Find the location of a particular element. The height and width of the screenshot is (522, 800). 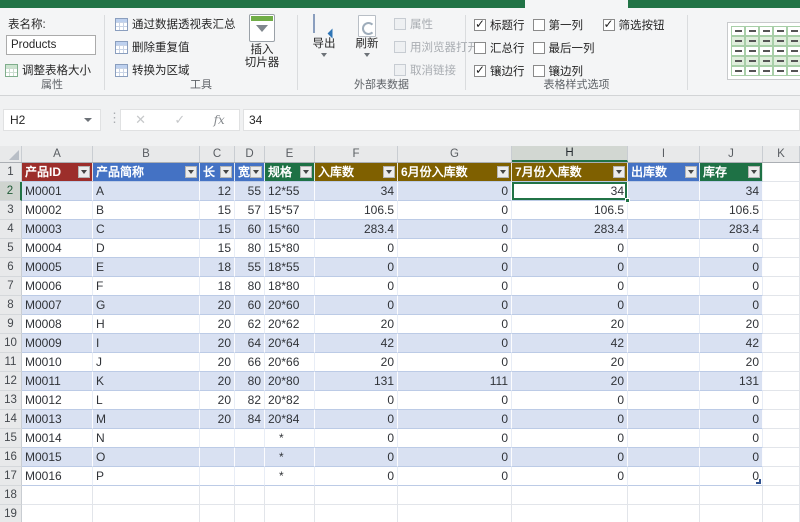

cell-A18 is located at coordinates (57, 495).